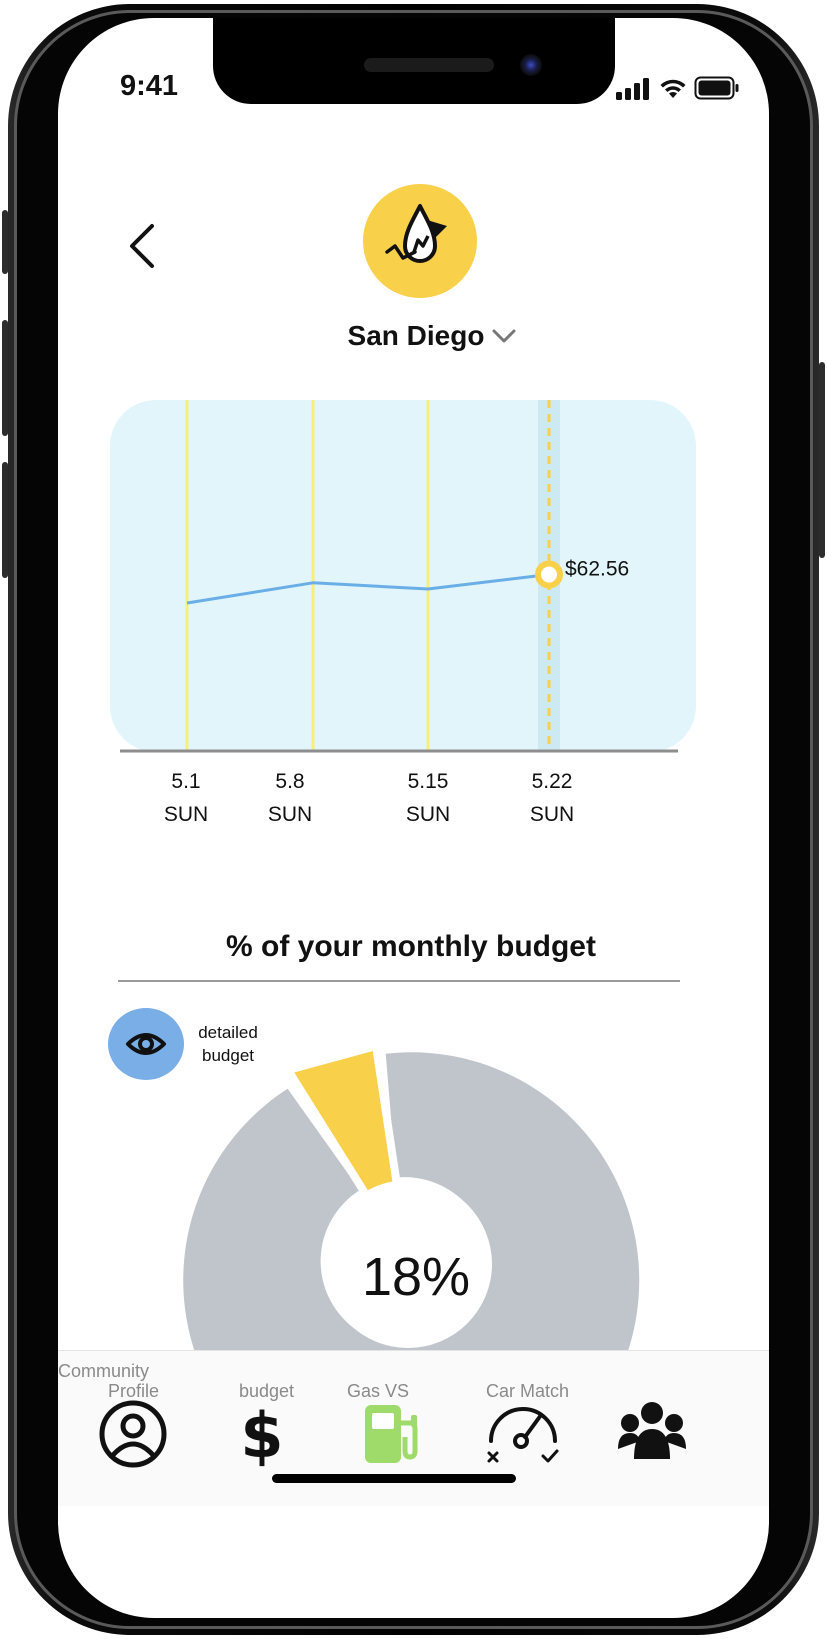 Image resolution: width=827 pixels, height=1639 pixels. Describe the element at coordinates (528, 1391) in the screenshot. I see `tab-car-match-label: Car Match` at that location.